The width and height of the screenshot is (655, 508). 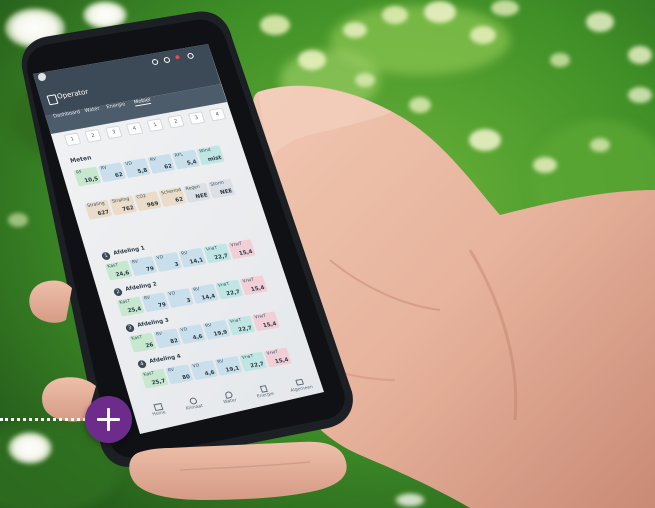 What do you see at coordinates (46, 419) in the screenshot?
I see `dotted-connector-line` at bounding box center [46, 419].